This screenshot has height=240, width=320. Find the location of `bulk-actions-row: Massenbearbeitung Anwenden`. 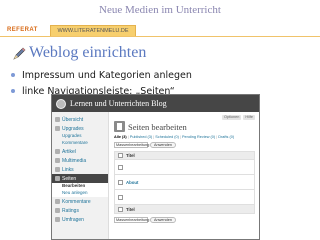

bulk-actions-row: Massenbearbeitung Anwenden is located at coordinates (184, 145).